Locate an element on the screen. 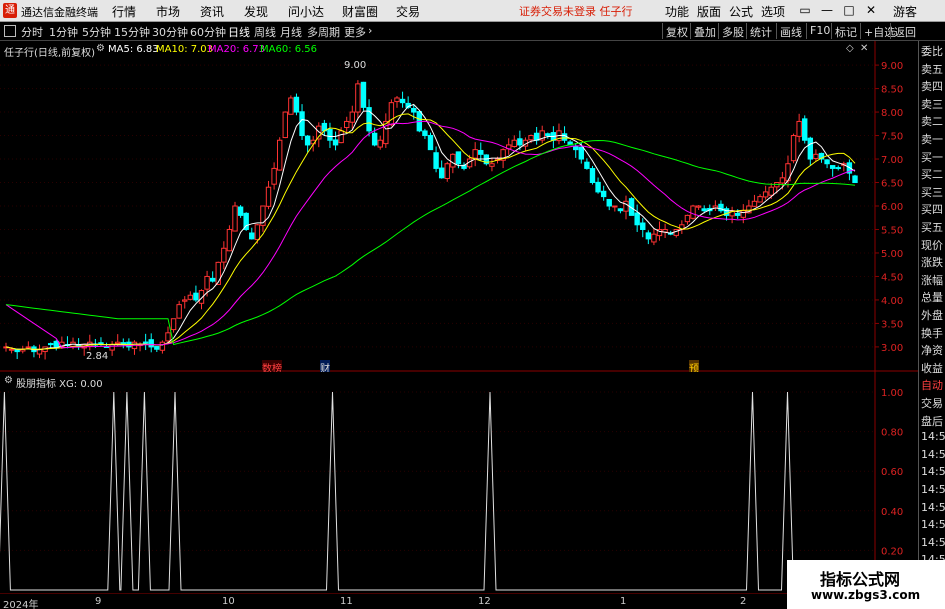 The height and width of the screenshot is (609, 945). quote-panel-item: 卖三 is located at coordinates (932, 104).